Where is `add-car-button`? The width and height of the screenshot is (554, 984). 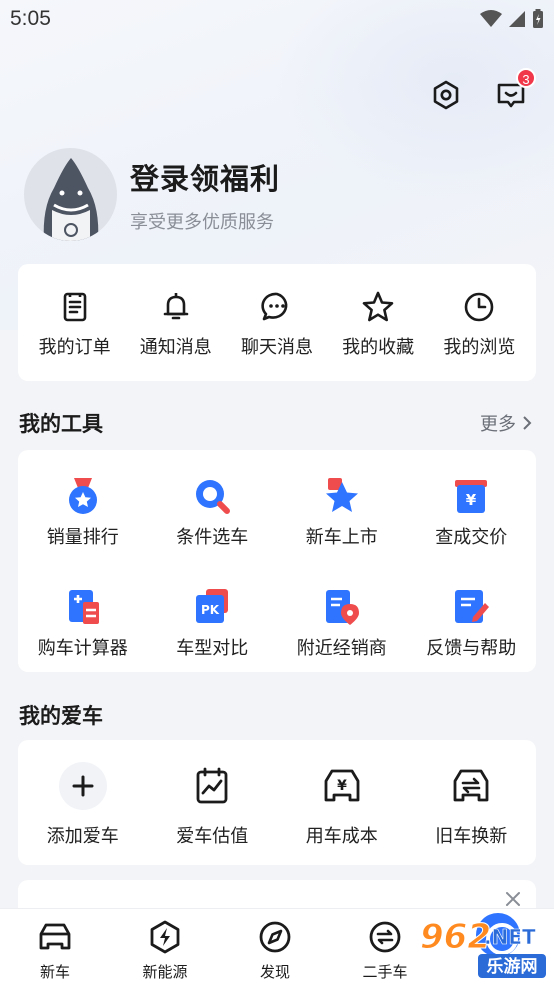
add-car-button is located at coordinates (82, 786).